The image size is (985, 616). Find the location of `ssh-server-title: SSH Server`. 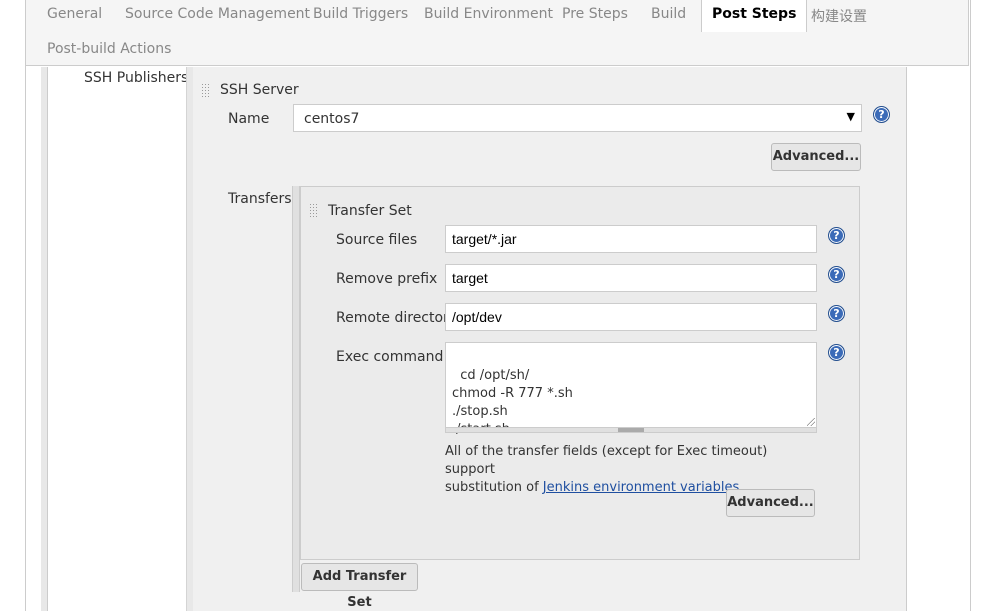

ssh-server-title: SSH Server is located at coordinates (259, 90).